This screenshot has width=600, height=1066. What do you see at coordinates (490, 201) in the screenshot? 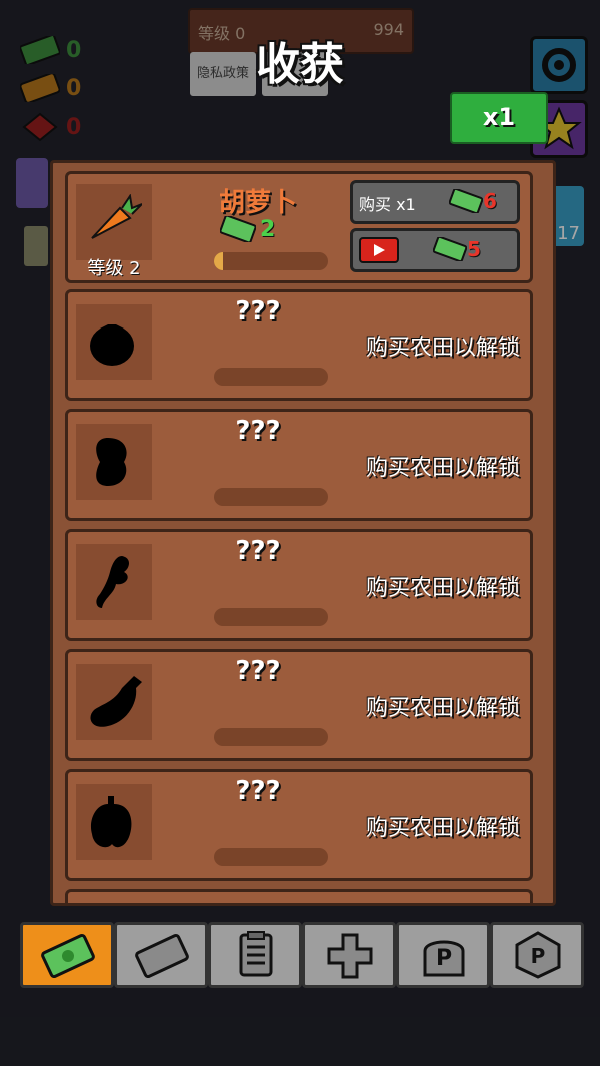
I see `buy-cost: 6` at bounding box center [490, 201].